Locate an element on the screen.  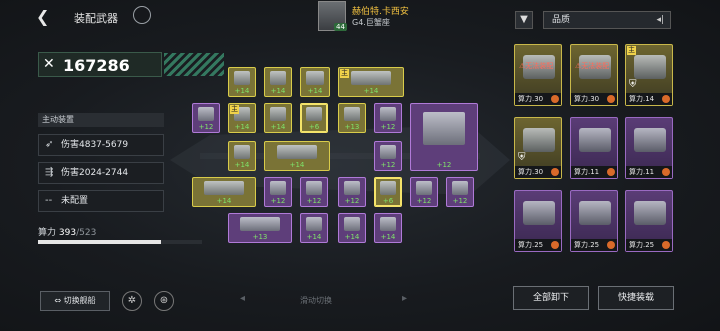
item-compute: 算力.11 is located at coordinates (649, 172).